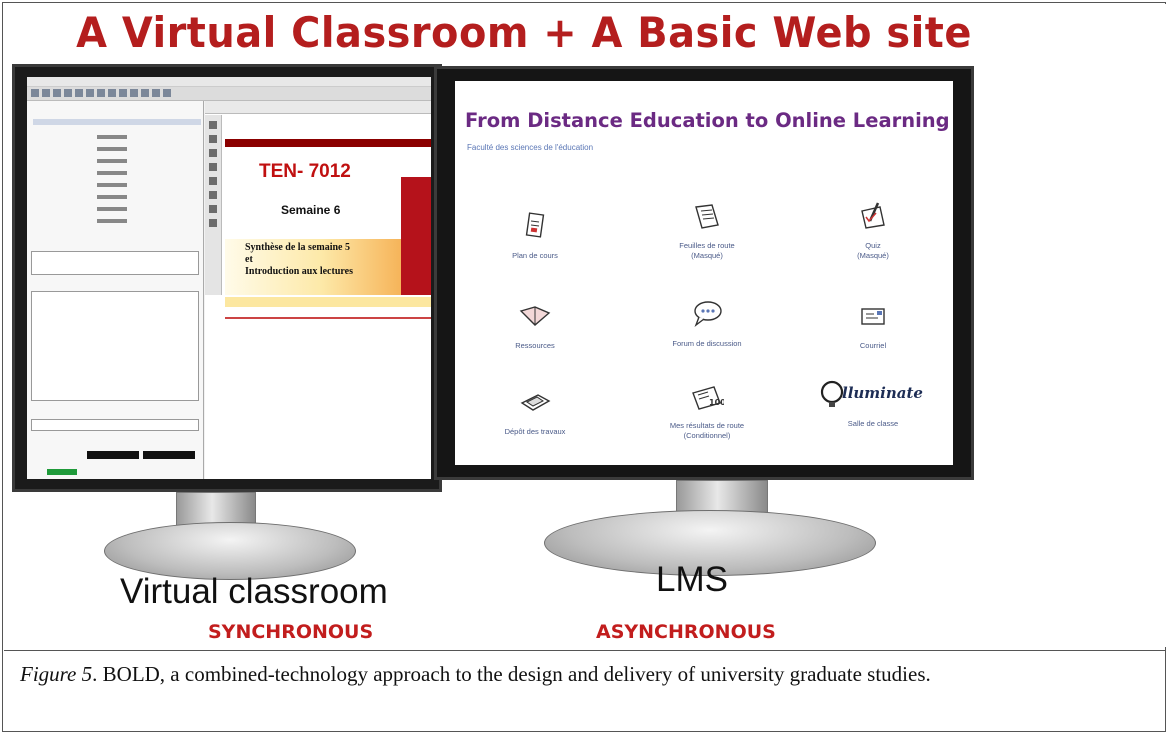 This screenshot has width=1170, height=736. Describe the element at coordinates (708, 314) in the screenshot. I see `speech-bubble-icon` at that location.